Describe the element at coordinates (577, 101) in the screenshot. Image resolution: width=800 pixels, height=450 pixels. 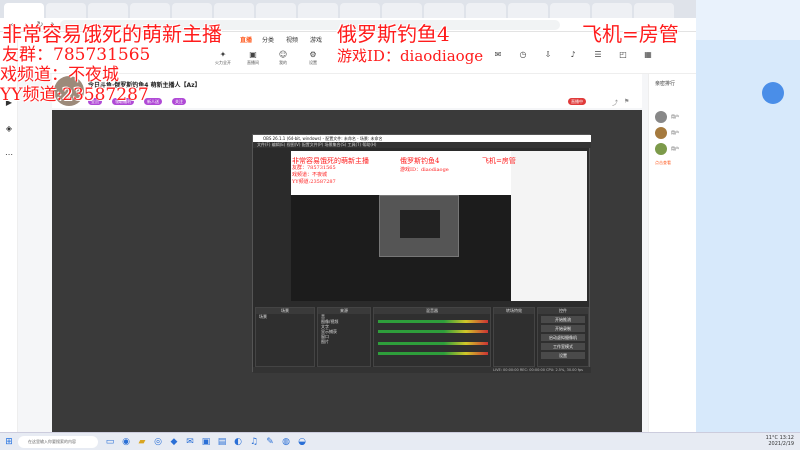
I see `live-status-badge: 直播中` at that location.